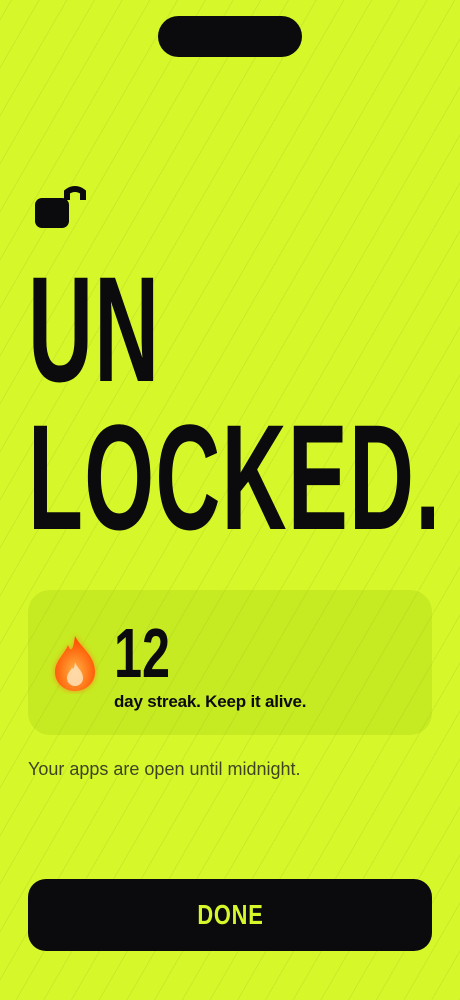  I want to click on done-button-label: DONE, so click(230, 914).